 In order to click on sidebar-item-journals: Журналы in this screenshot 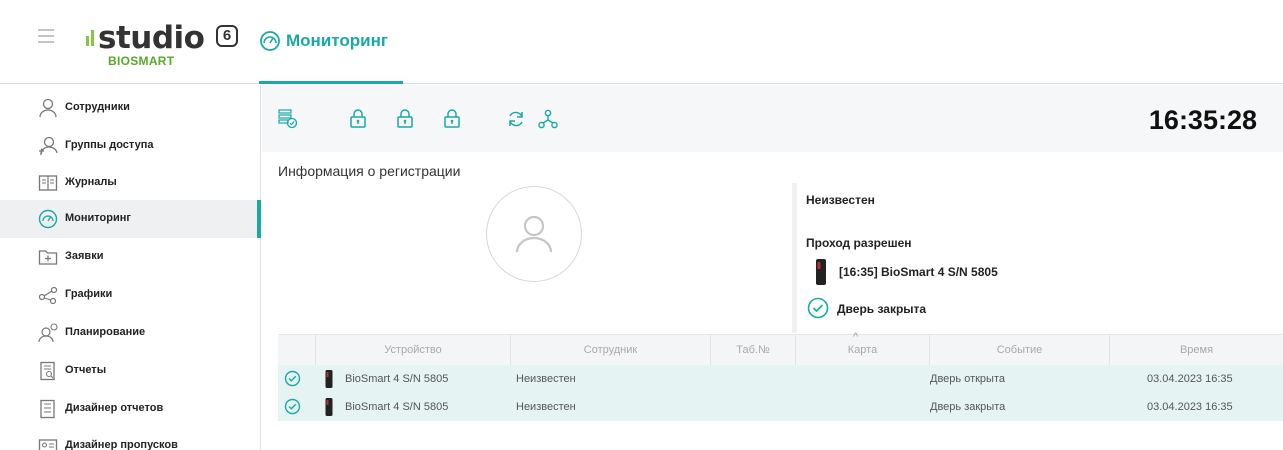, I will do `click(130, 183)`.